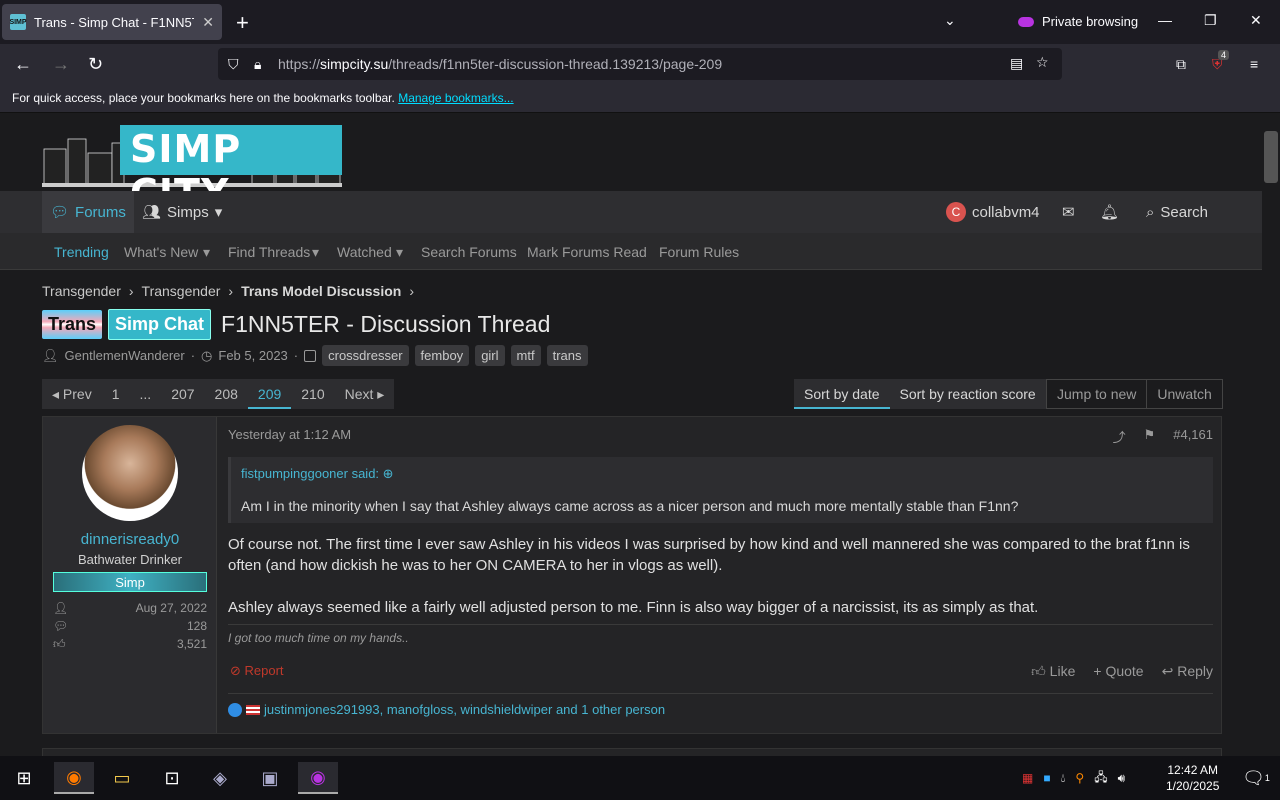  I want to click on tray-app-icon: ▦, so click(1027, 778).